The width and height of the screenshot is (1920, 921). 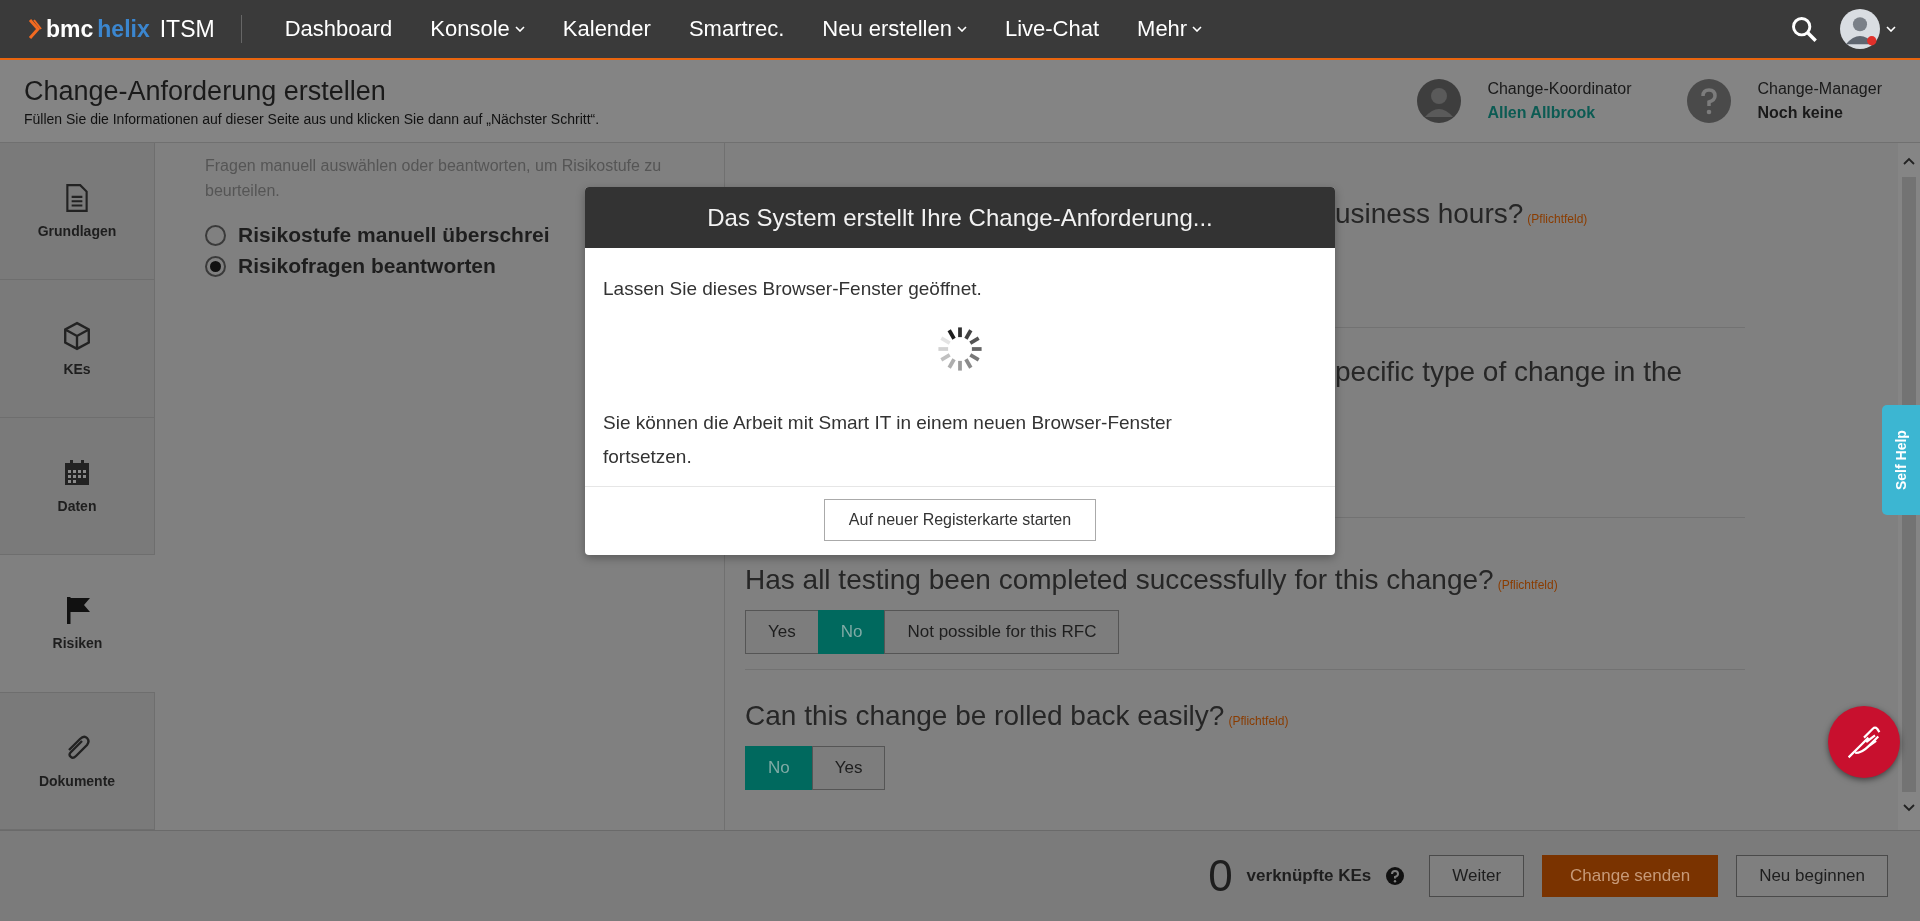 What do you see at coordinates (1868, 29) in the screenshot?
I see `user-avatar` at bounding box center [1868, 29].